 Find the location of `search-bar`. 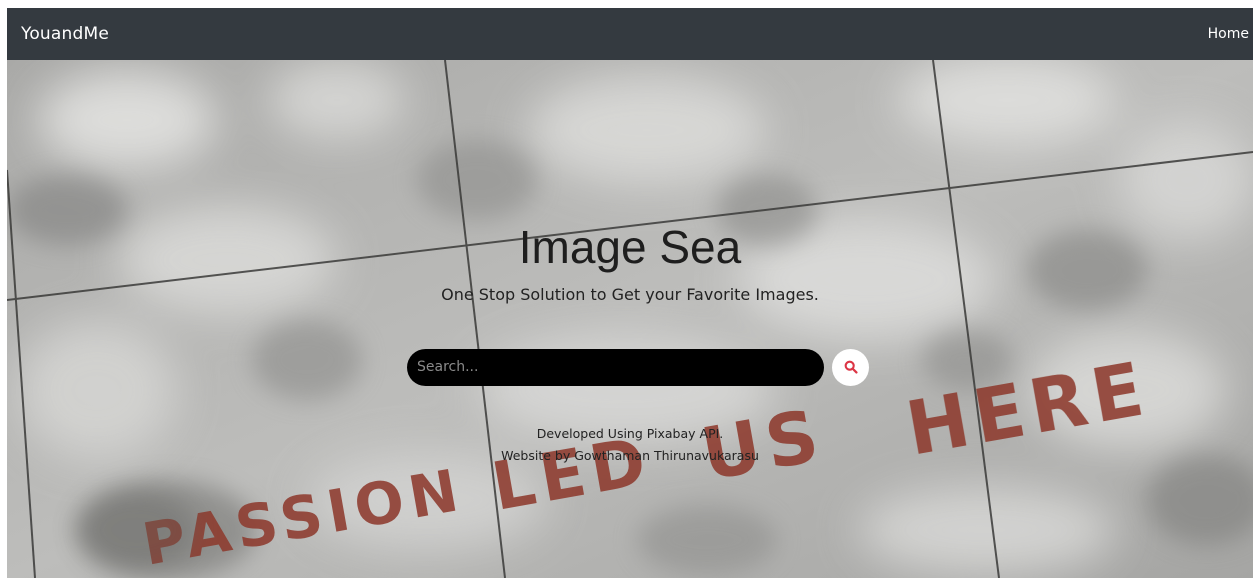

search-bar is located at coordinates (638, 367).